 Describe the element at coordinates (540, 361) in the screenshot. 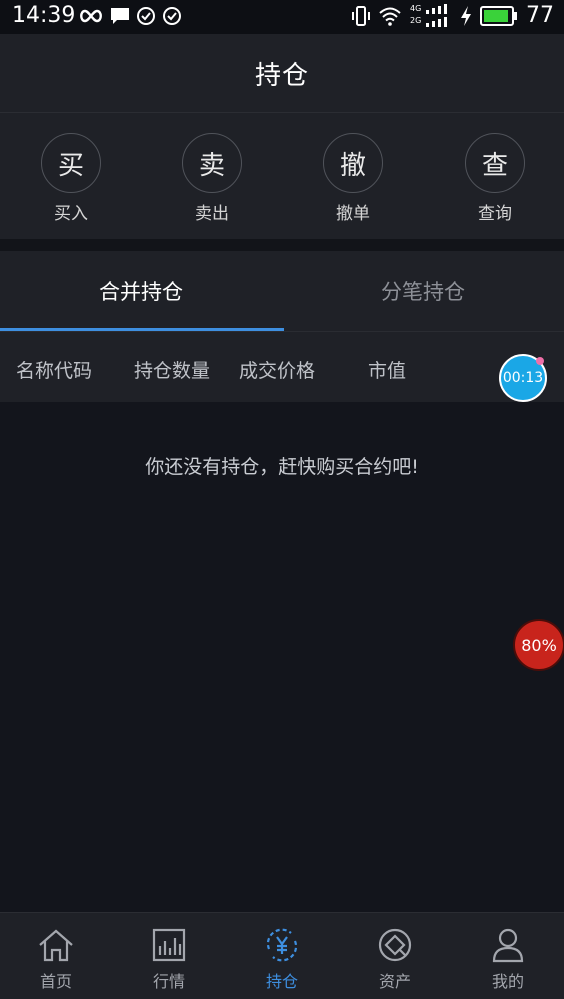

I see `timer-notification-dot` at that location.